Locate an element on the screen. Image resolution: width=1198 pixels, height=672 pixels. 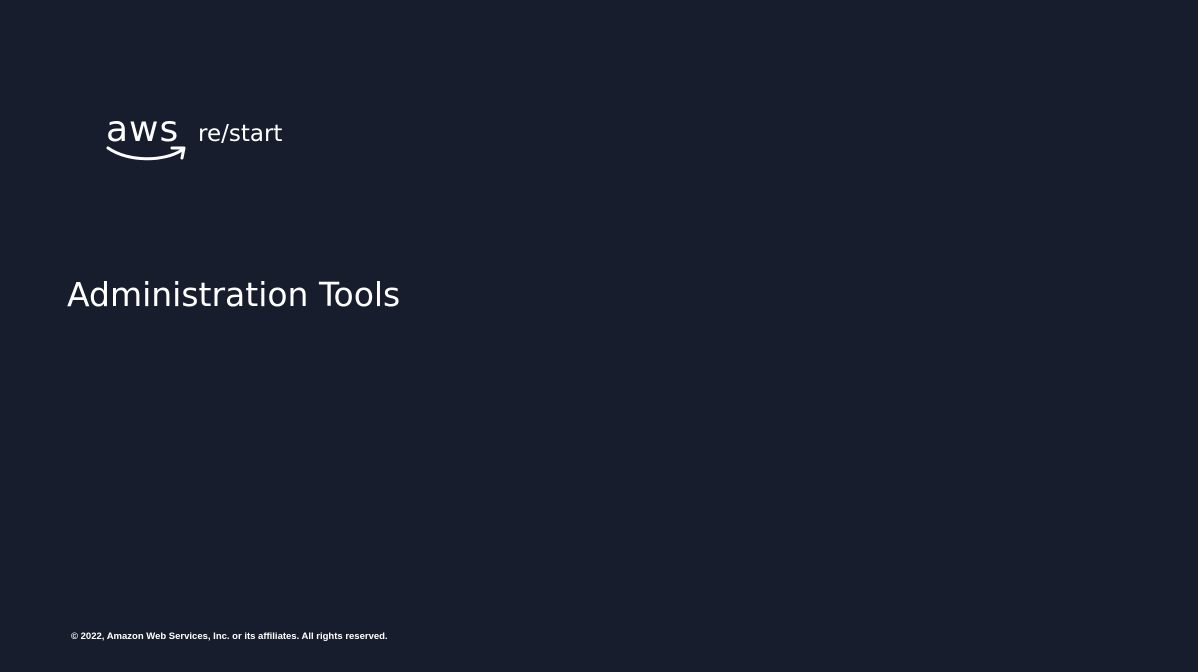
aws-smile-arrow-icon is located at coordinates (146, 153).